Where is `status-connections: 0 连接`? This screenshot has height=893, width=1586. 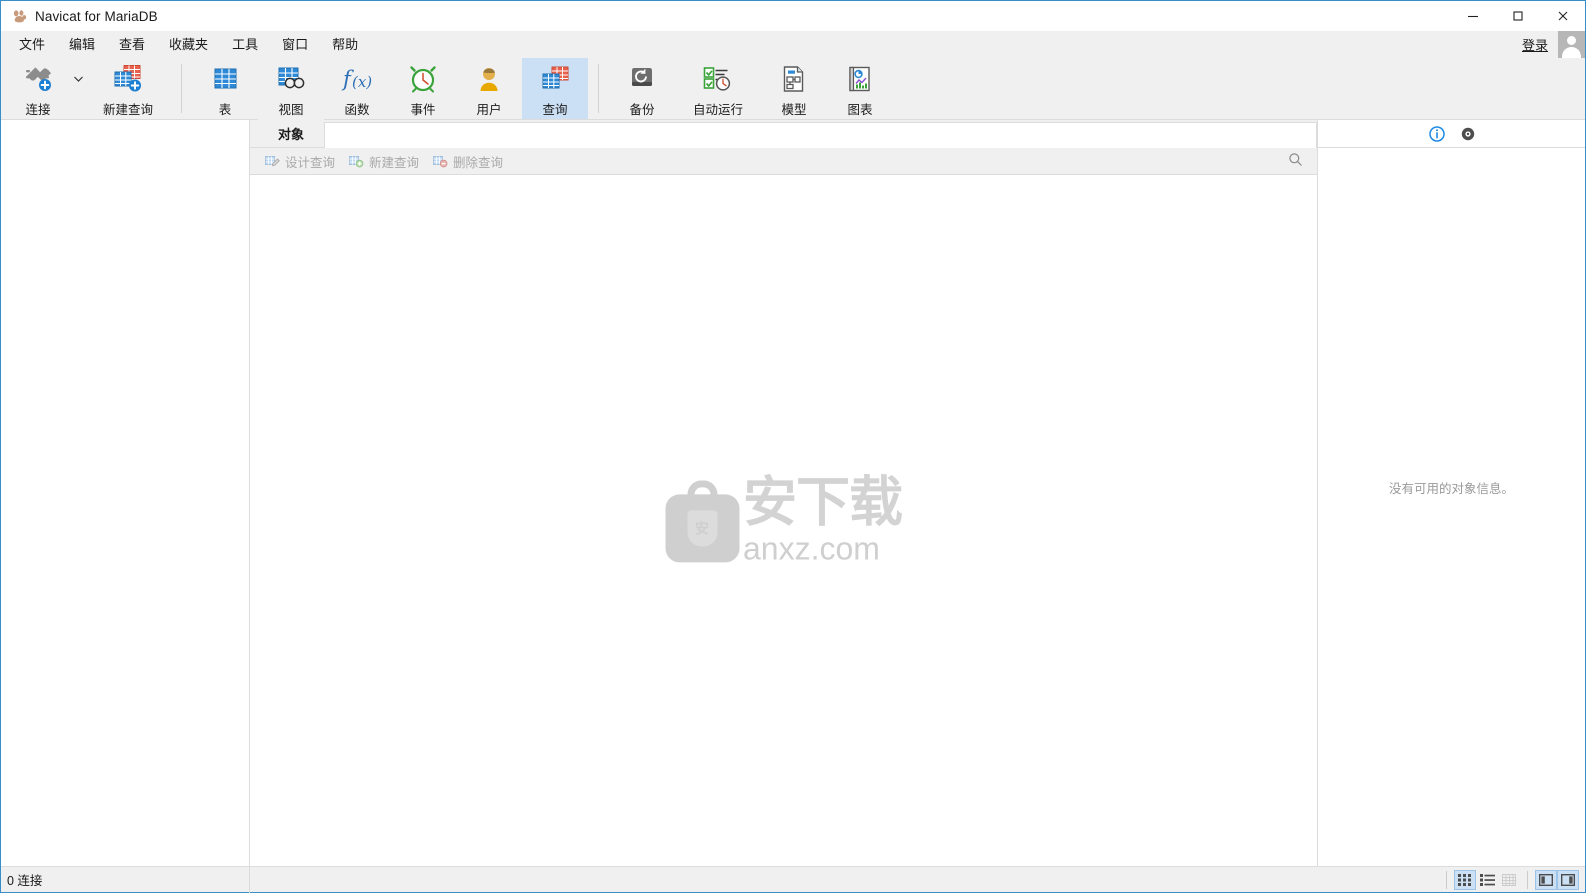 status-connections: 0 连接 is located at coordinates (125, 879).